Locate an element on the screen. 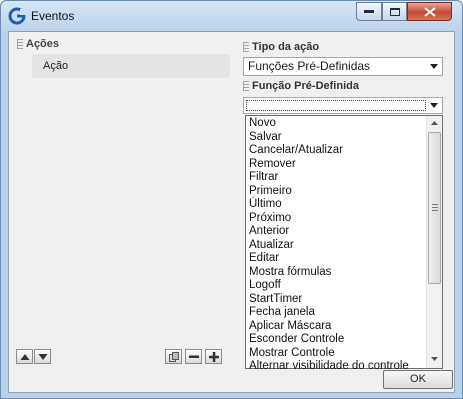 Image resolution: width=463 pixels, height=399 pixels. funcao-predefinida-select is located at coordinates (343, 105).